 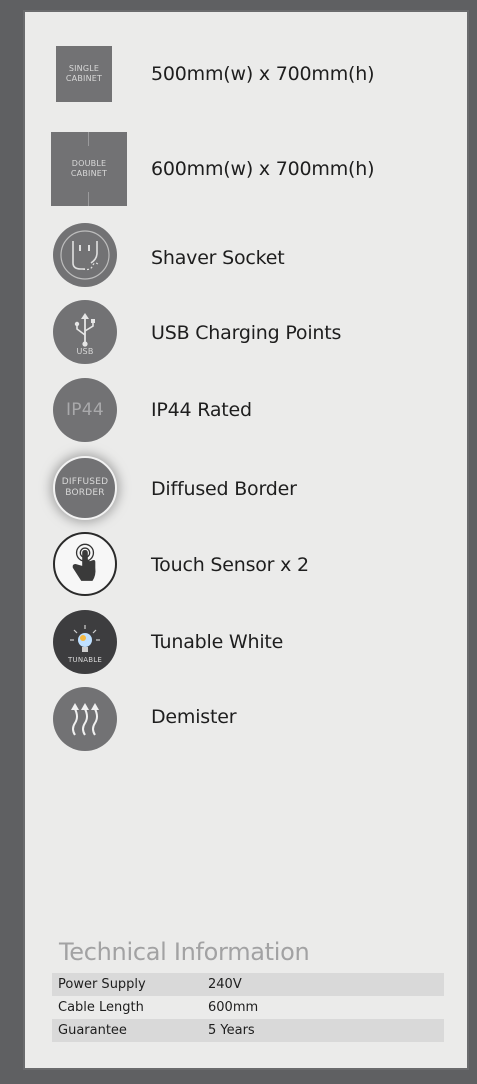 I want to click on feature-ip44: IP44 IP44 Rated, so click(x=248, y=418).